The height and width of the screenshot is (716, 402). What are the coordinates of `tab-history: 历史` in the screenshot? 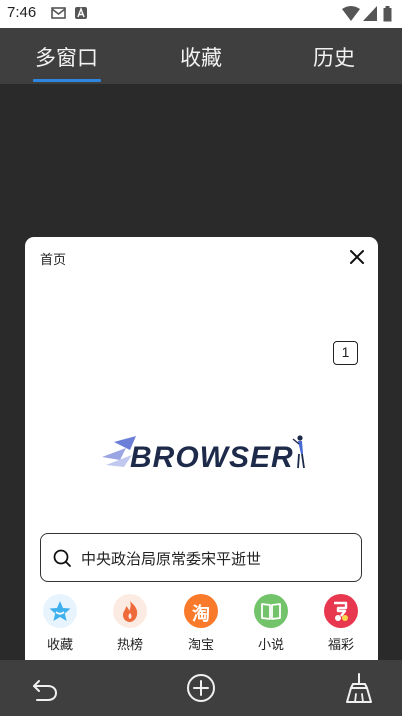 It's located at (334, 57).